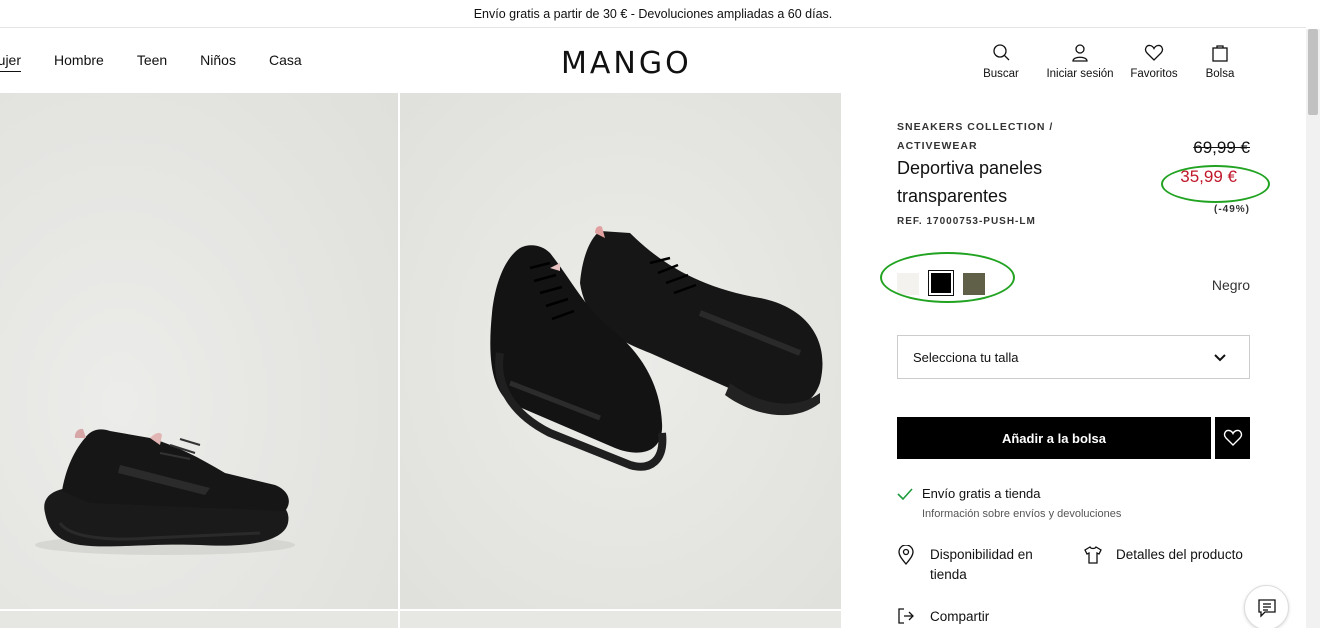  Describe the element at coordinates (981, 493) in the screenshot. I see `shipping-label: Envío gratis a tienda` at that location.